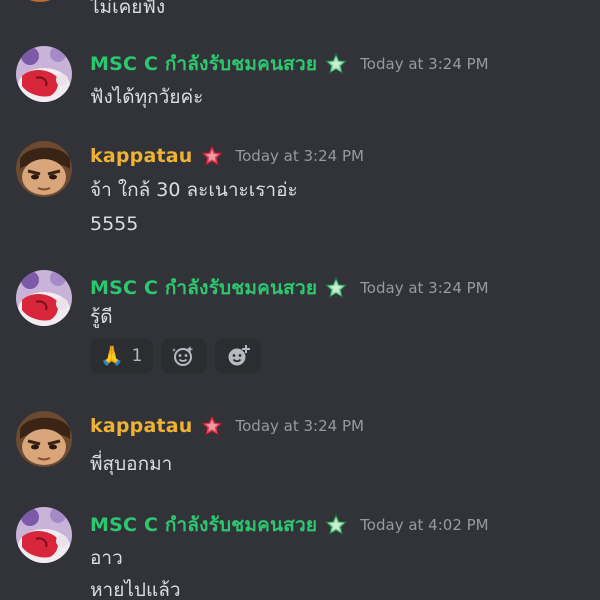 The width and height of the screenshot is (600, 600). Describe the element at coordinates (194, 190) in the screenshot. I see `message-text: จ้า ใกล้ 30 ละเนาะเราอ่ะ` at that location.